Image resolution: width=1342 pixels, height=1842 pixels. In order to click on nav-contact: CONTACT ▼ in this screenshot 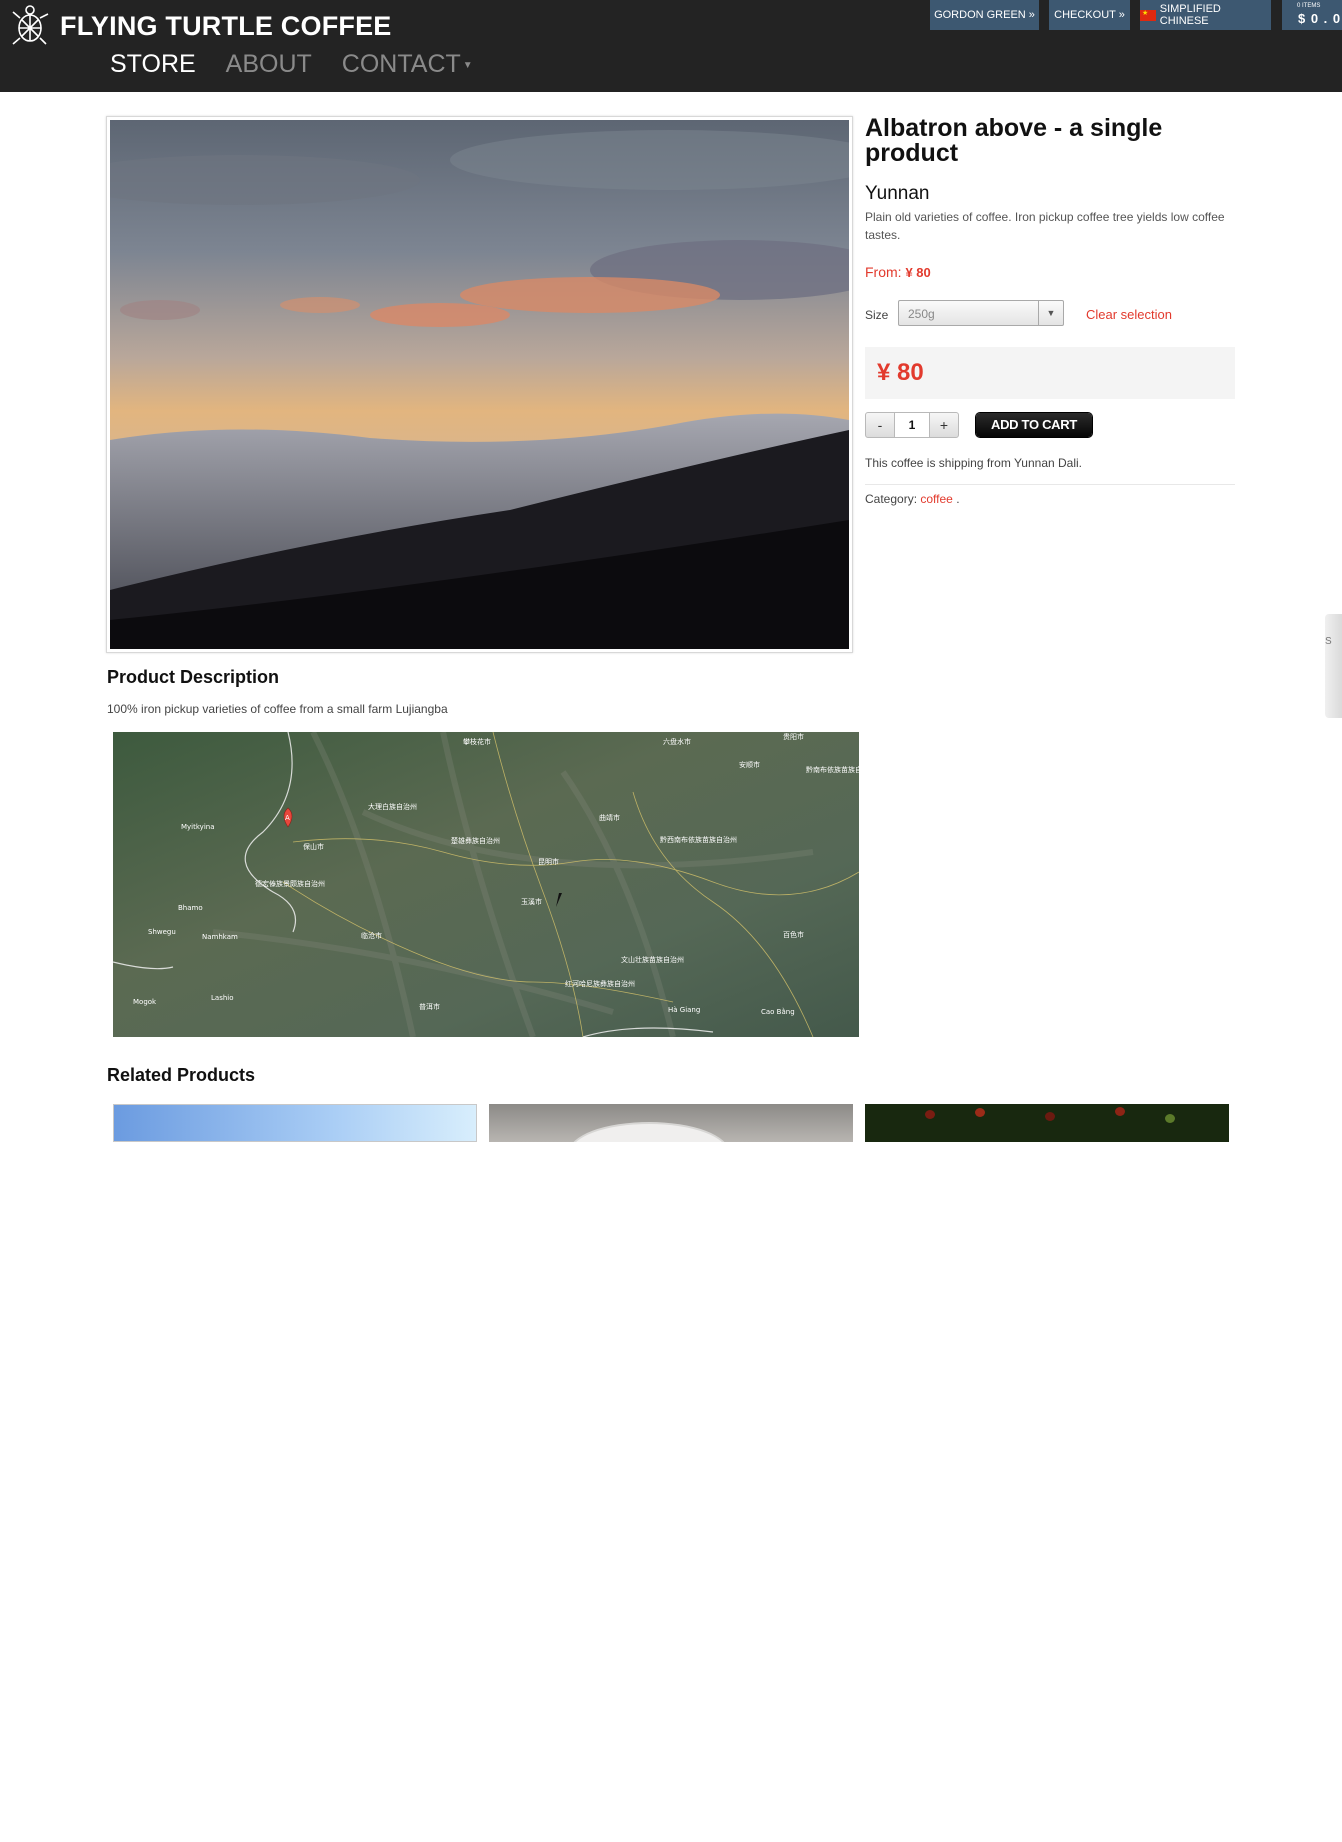, I will do `click(407, 64)`.